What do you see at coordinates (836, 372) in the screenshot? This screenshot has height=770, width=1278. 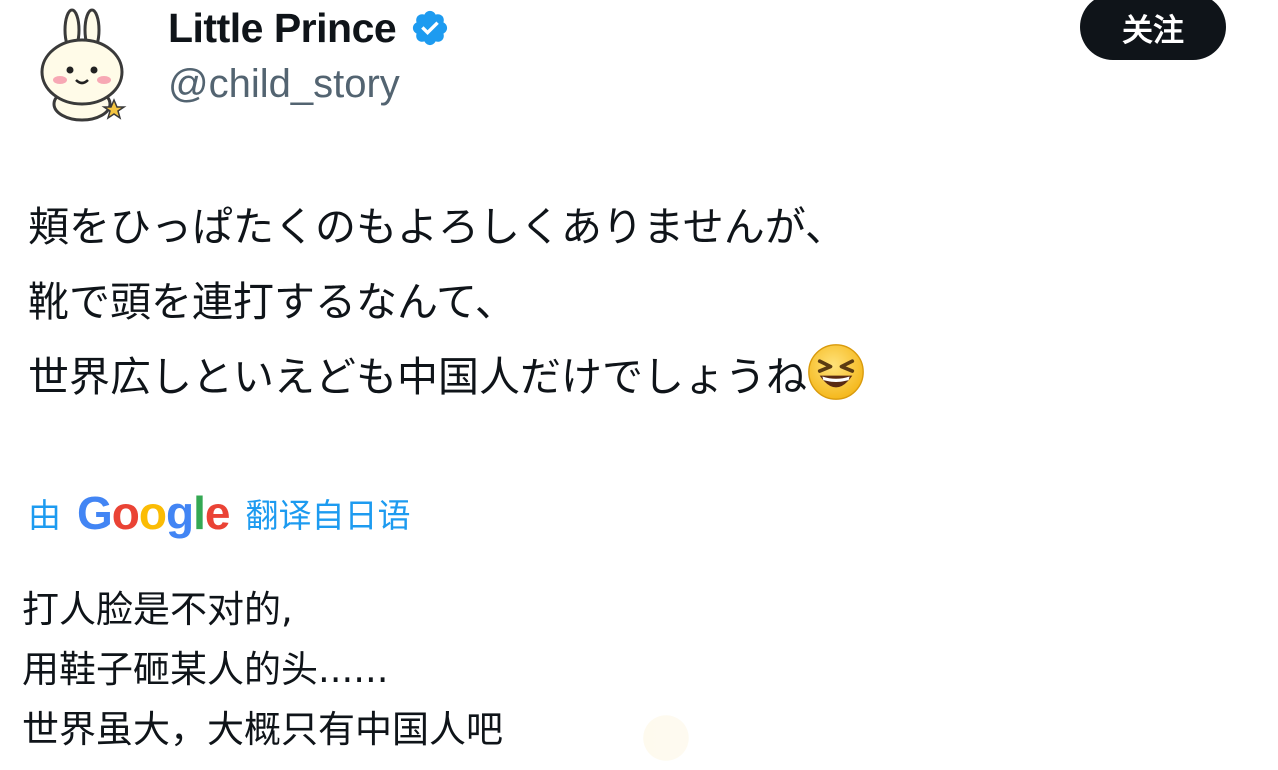 I see `laughing-squinting-face-emoji-icon` at bounding box center [836, 372].